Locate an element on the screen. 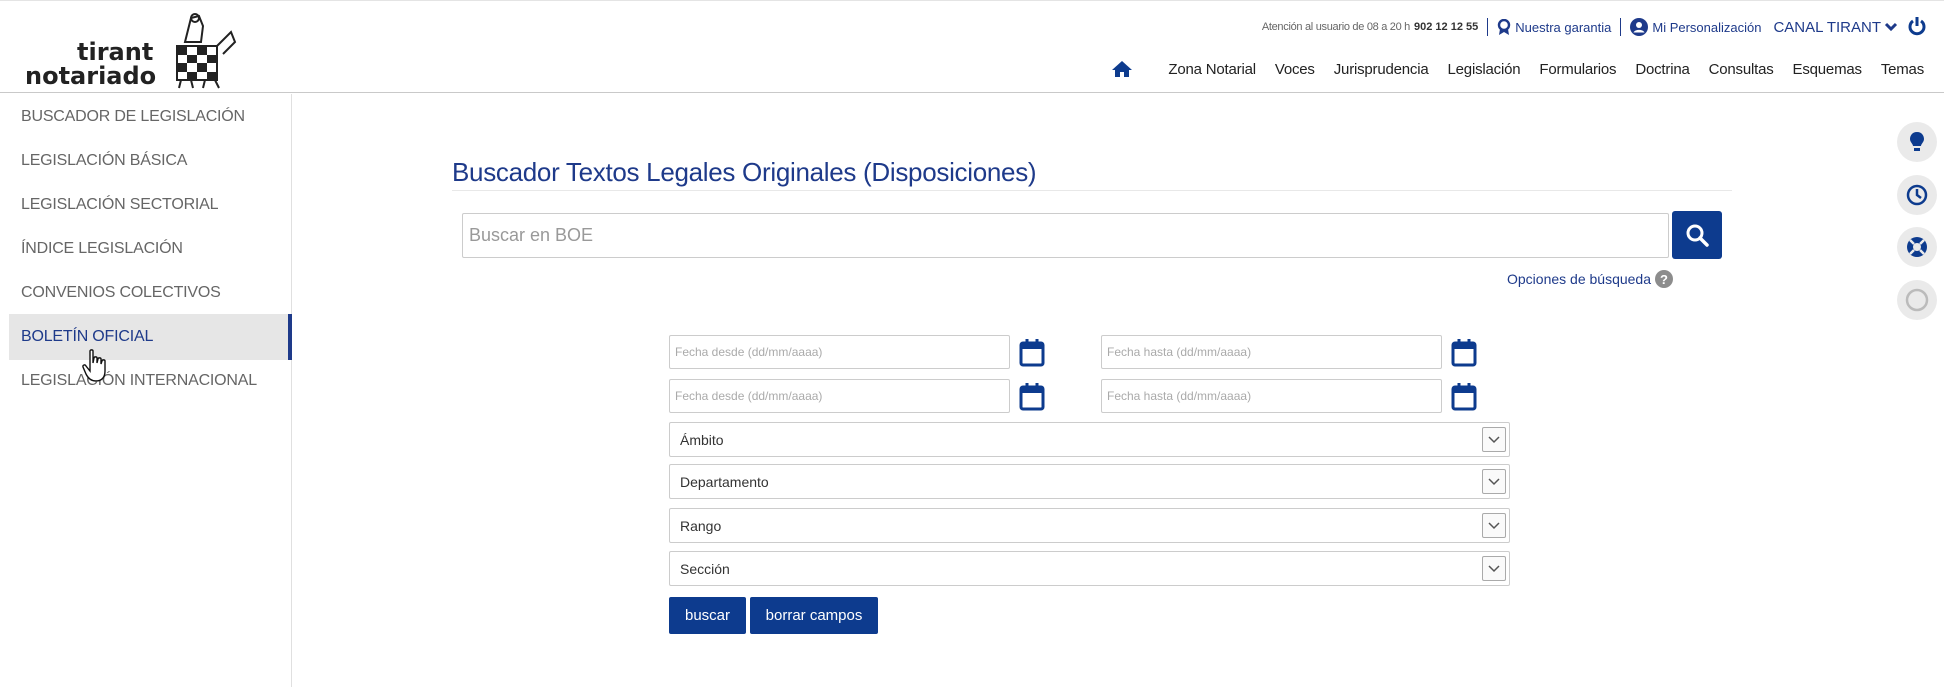  personalization-link: Mi Personalización is located at coordinates (1695, 27).